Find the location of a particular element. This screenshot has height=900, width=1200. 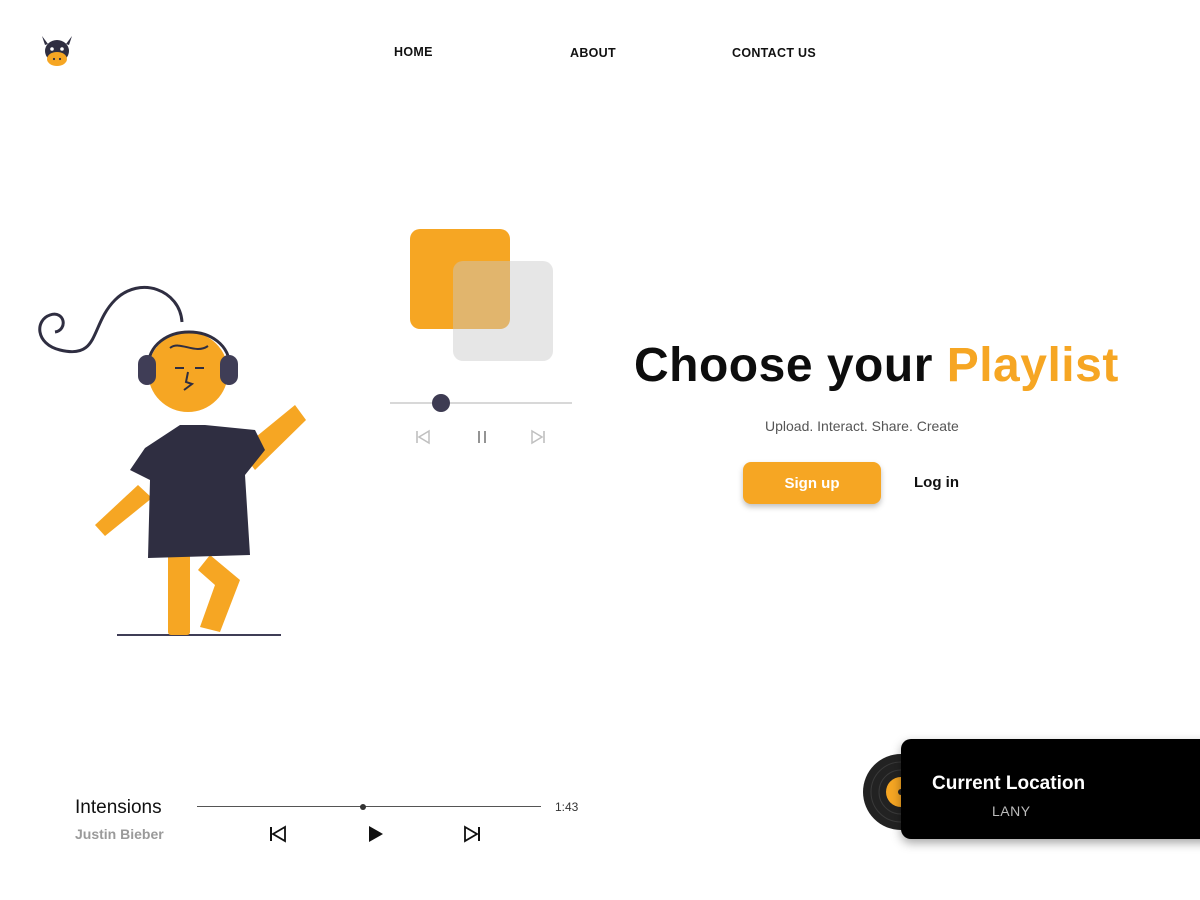

now-playing-title: Current Location is located at coordinates (1009, 783).